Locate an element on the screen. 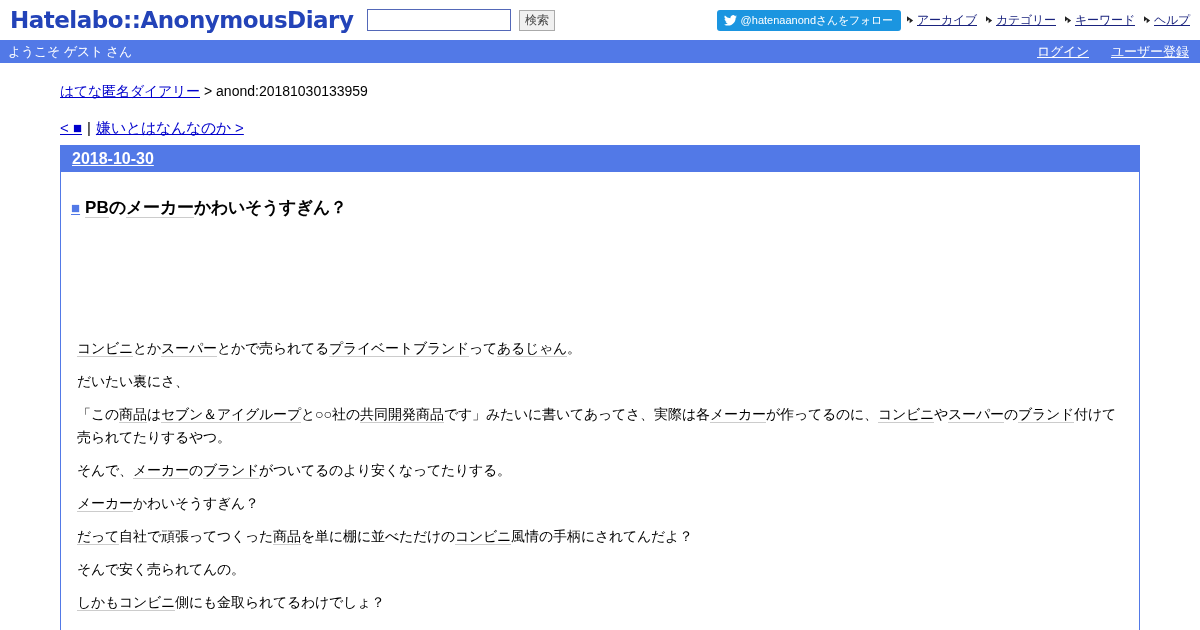 Image resolution: width=1200 pixels, height=630 pixels. bird-icon is located at coordinates (730, 20).